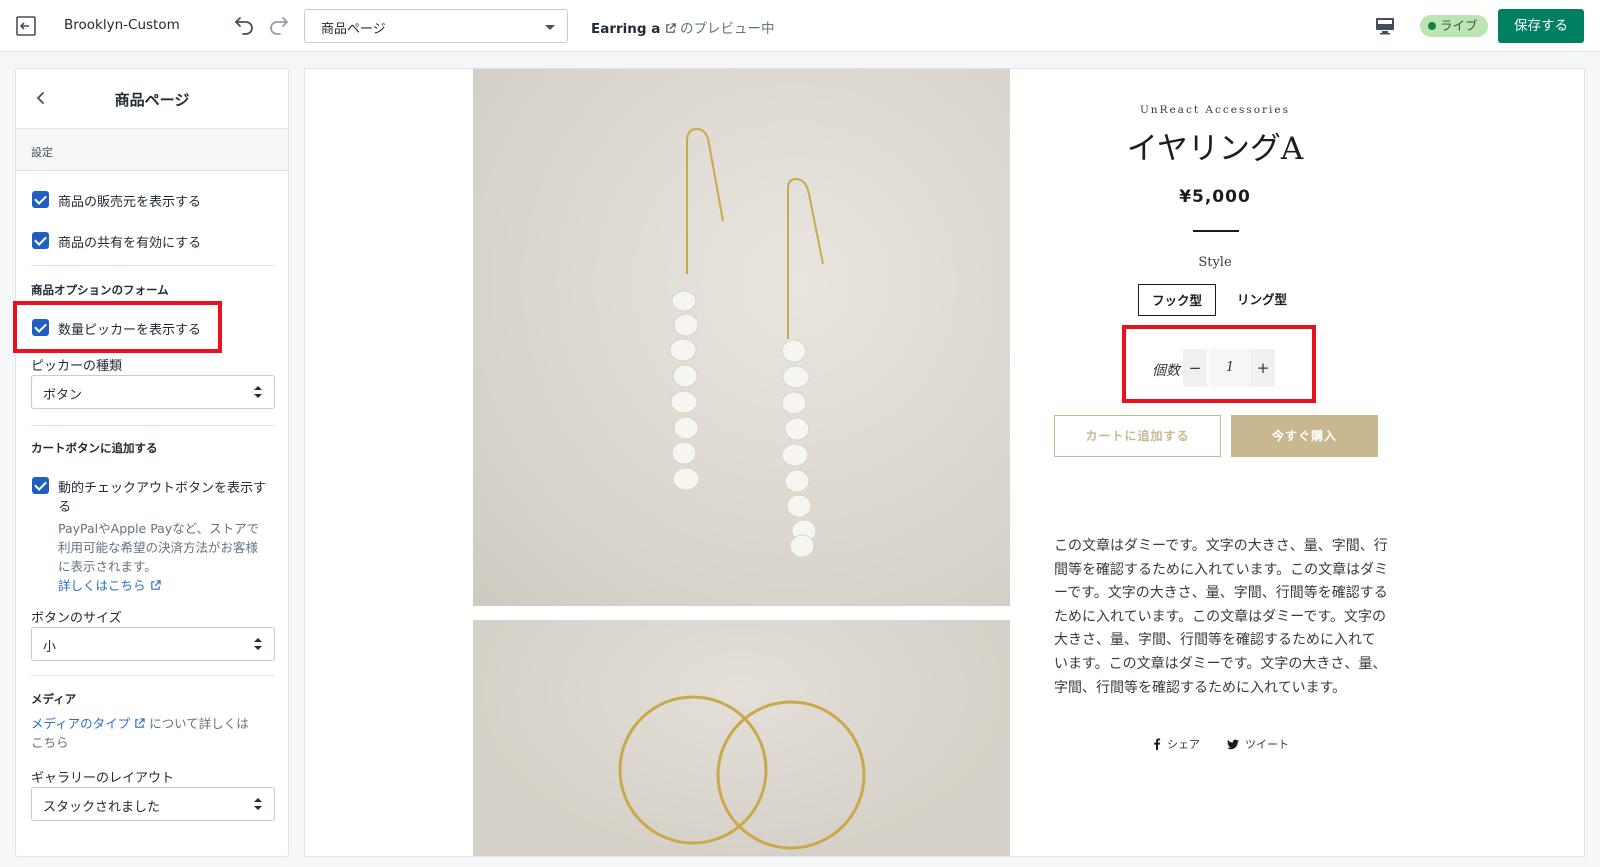 The height and width of the screenshot is (867, 1600). I want to click on share-twitter-link: ツイート, so click(1258, 744).